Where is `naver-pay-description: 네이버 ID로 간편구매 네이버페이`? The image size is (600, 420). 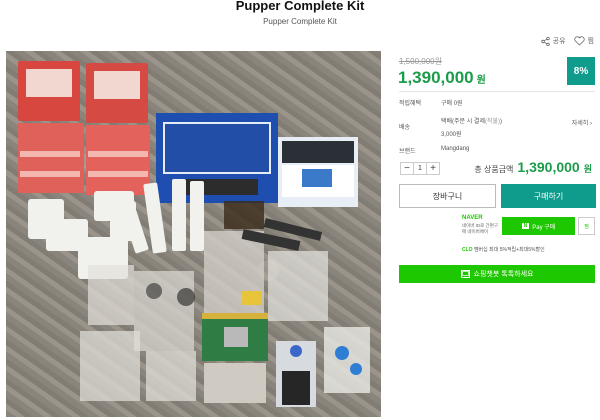 naver-pay-description: 네이버 ID로 간편구매 네이버페이 is located at coordinates (480, 228).